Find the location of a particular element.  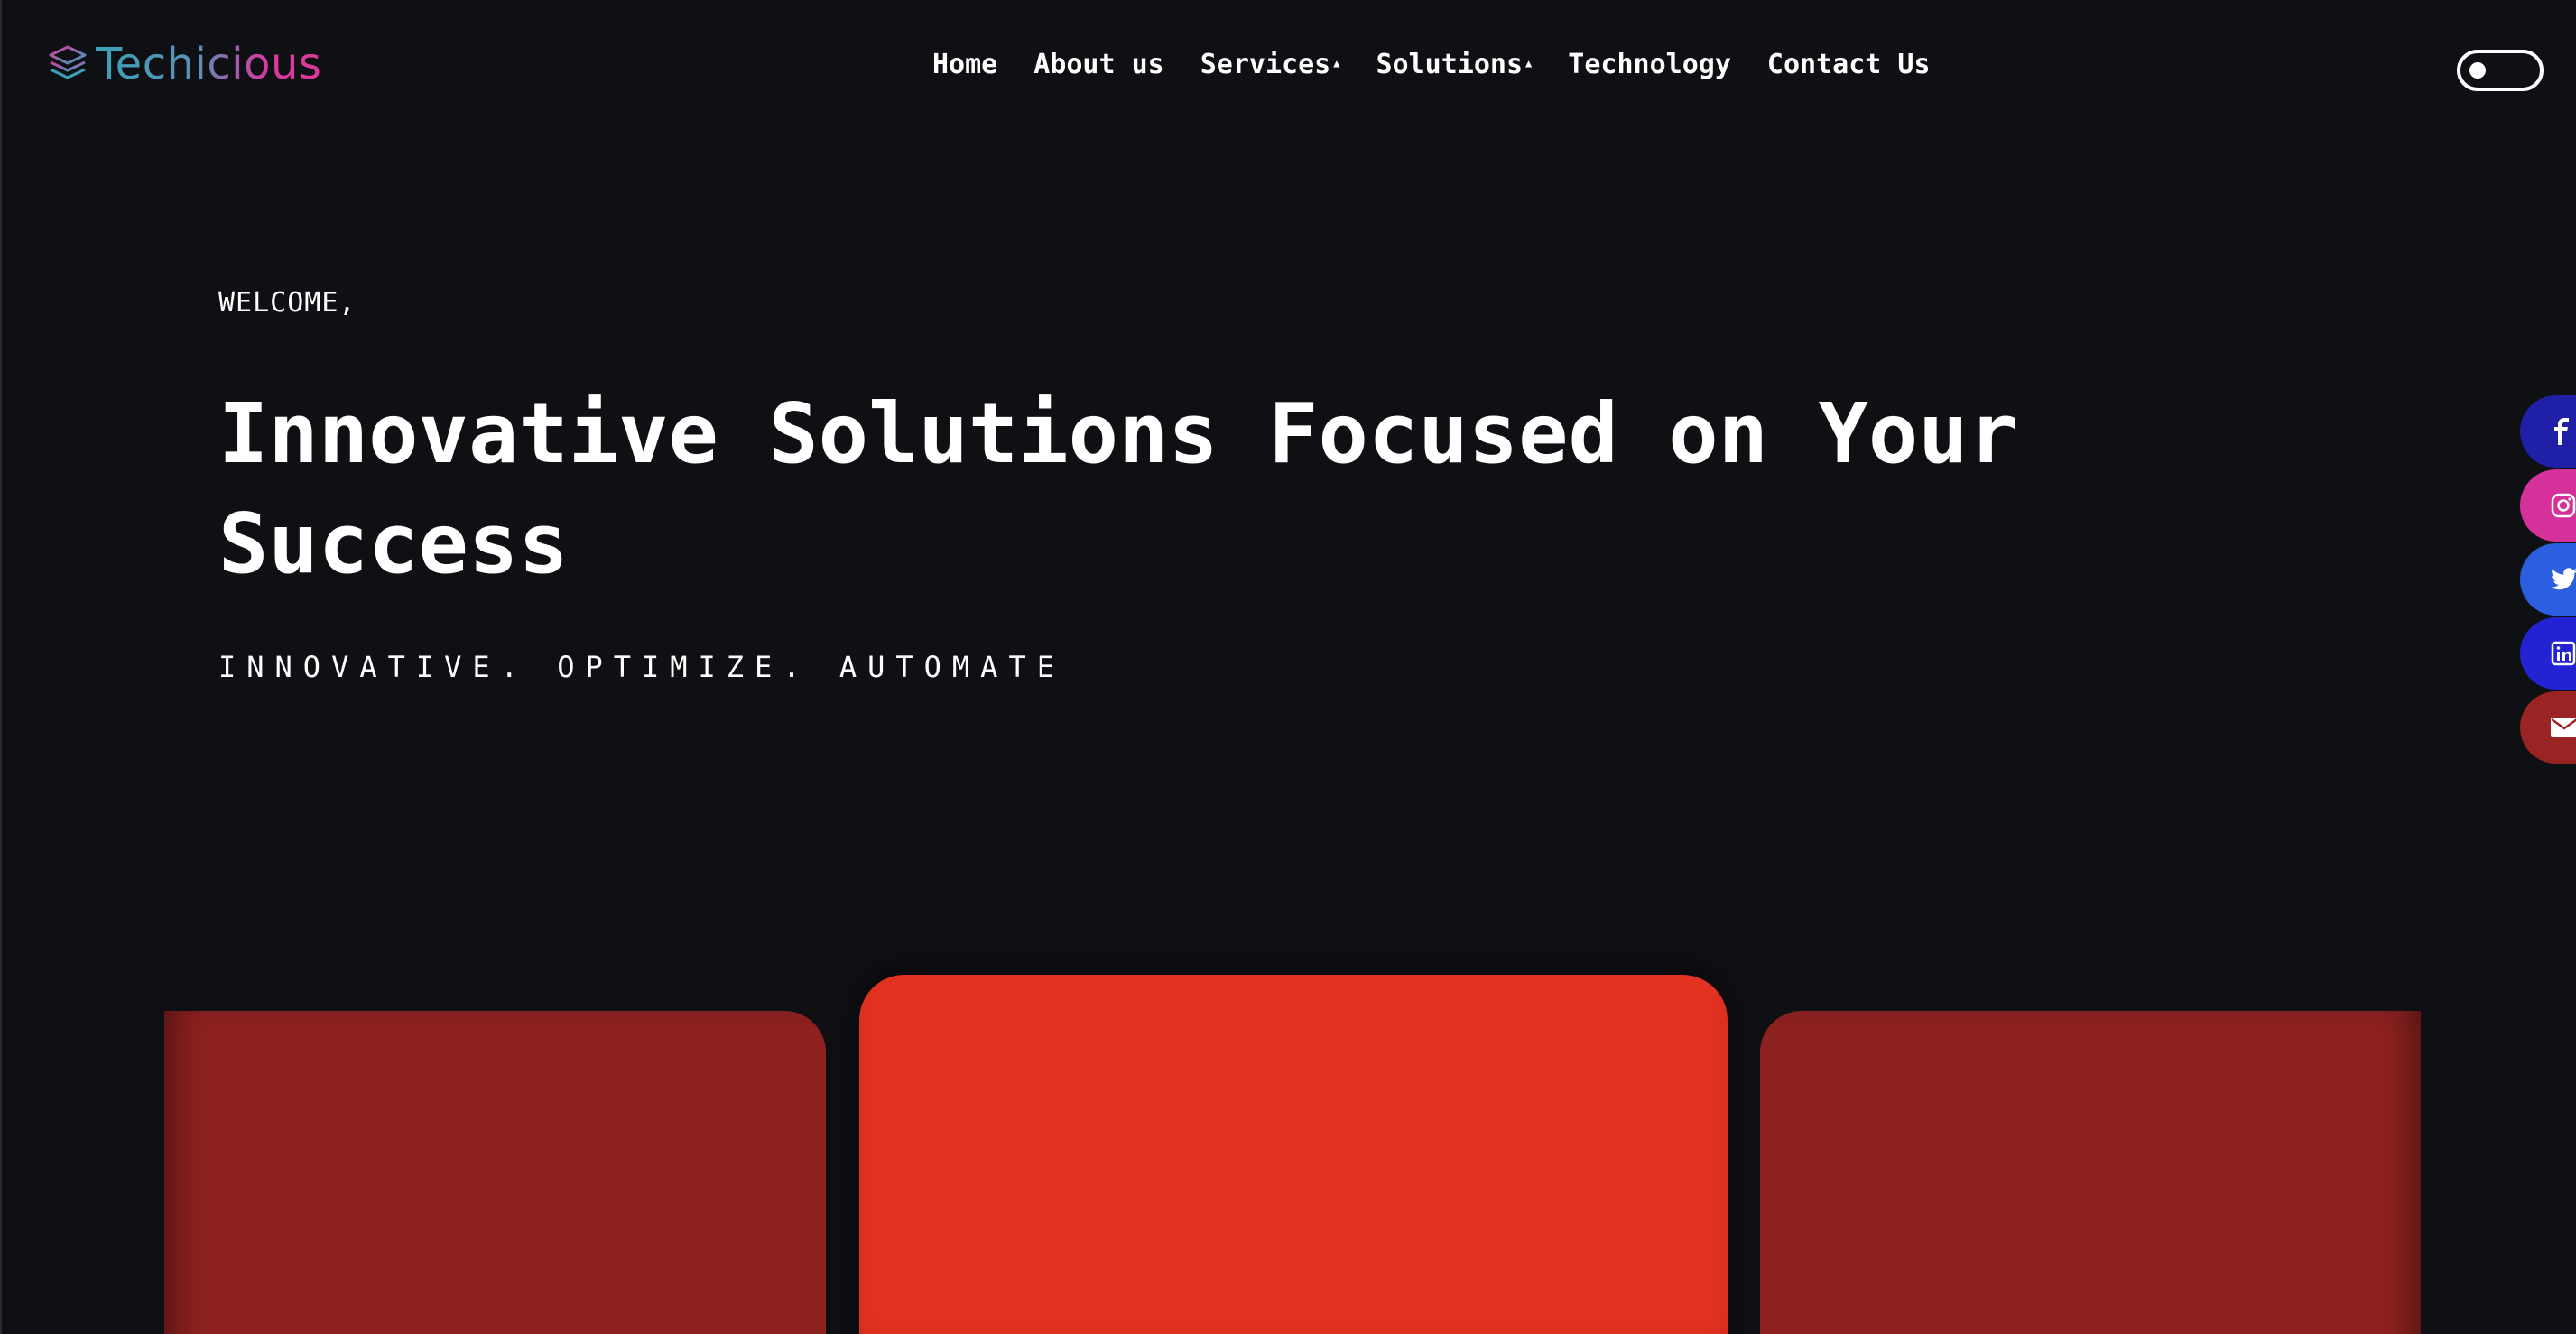

nav-technology: Technology is located at coordinates (1649, 64).